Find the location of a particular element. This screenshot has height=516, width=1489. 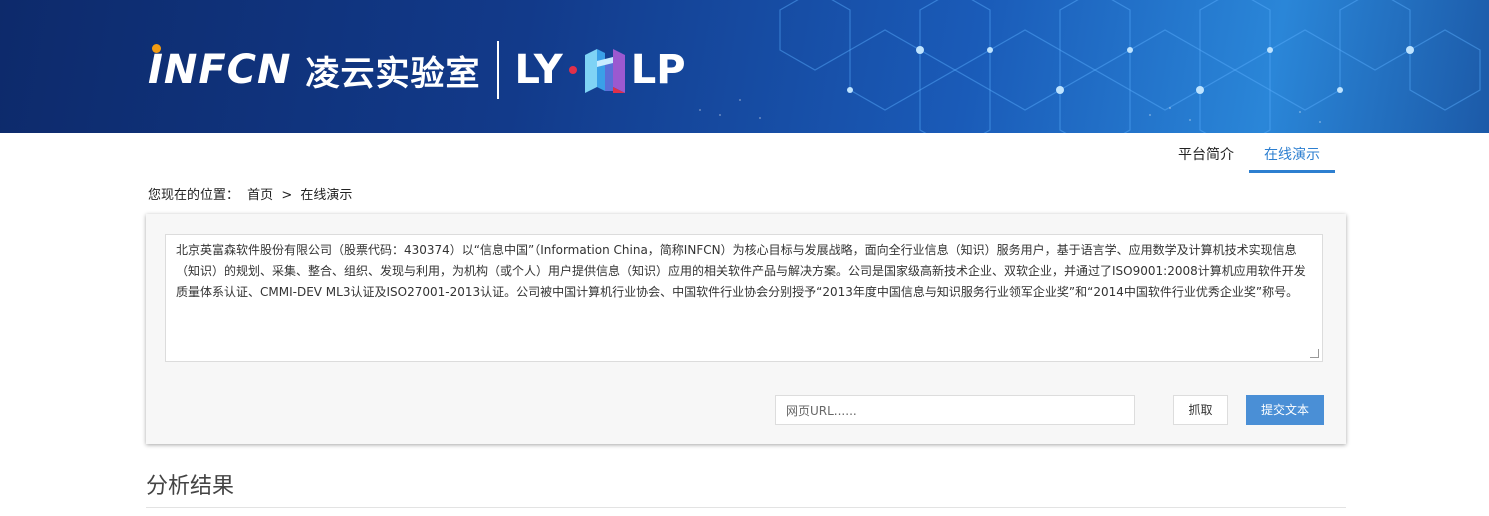

main-nav: 平台简介 在线演示 is located at coordinates (1249, 159).